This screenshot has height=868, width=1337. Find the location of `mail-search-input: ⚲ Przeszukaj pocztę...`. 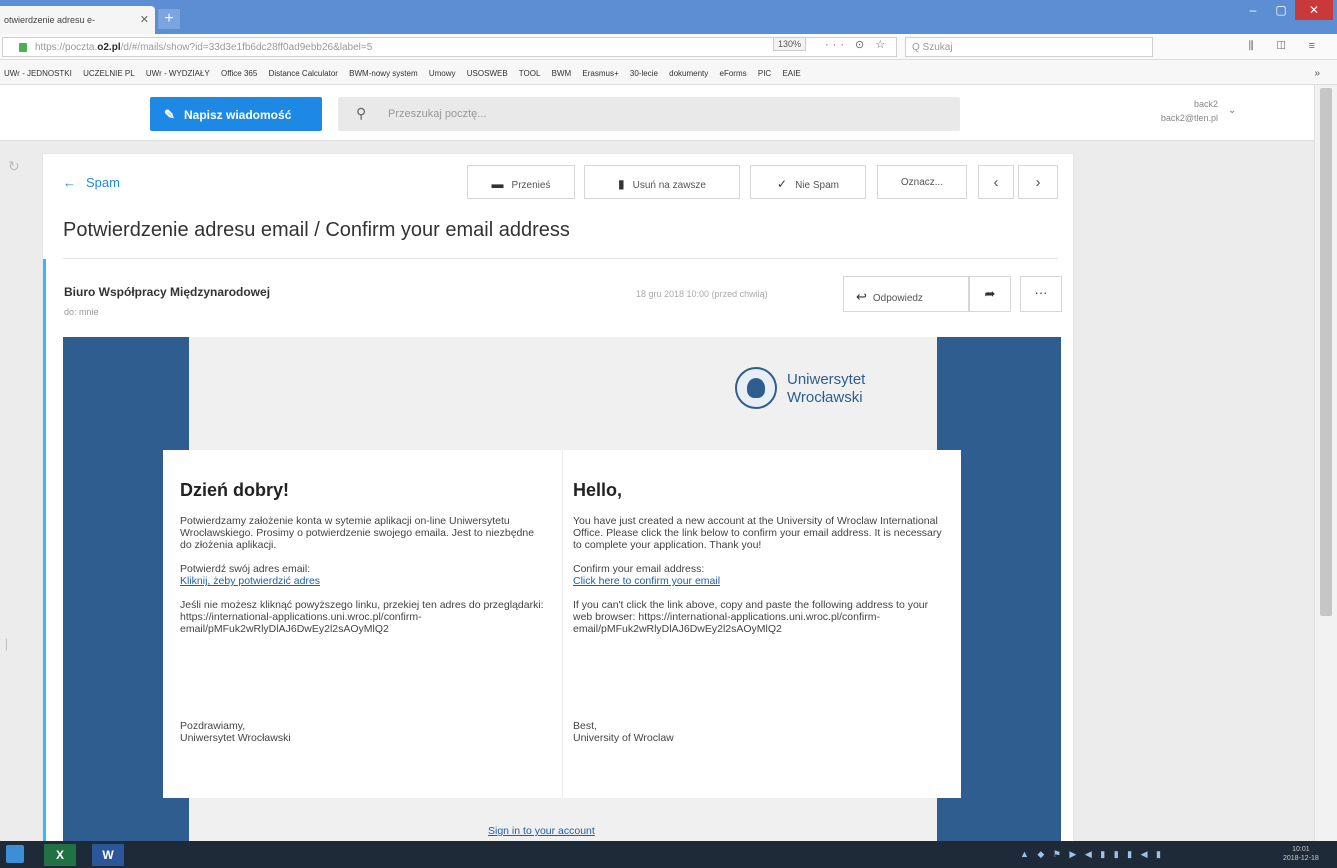

mail-search-input: ⚲ Przeszukaj pocztę... is located at coordinates (649, 114).